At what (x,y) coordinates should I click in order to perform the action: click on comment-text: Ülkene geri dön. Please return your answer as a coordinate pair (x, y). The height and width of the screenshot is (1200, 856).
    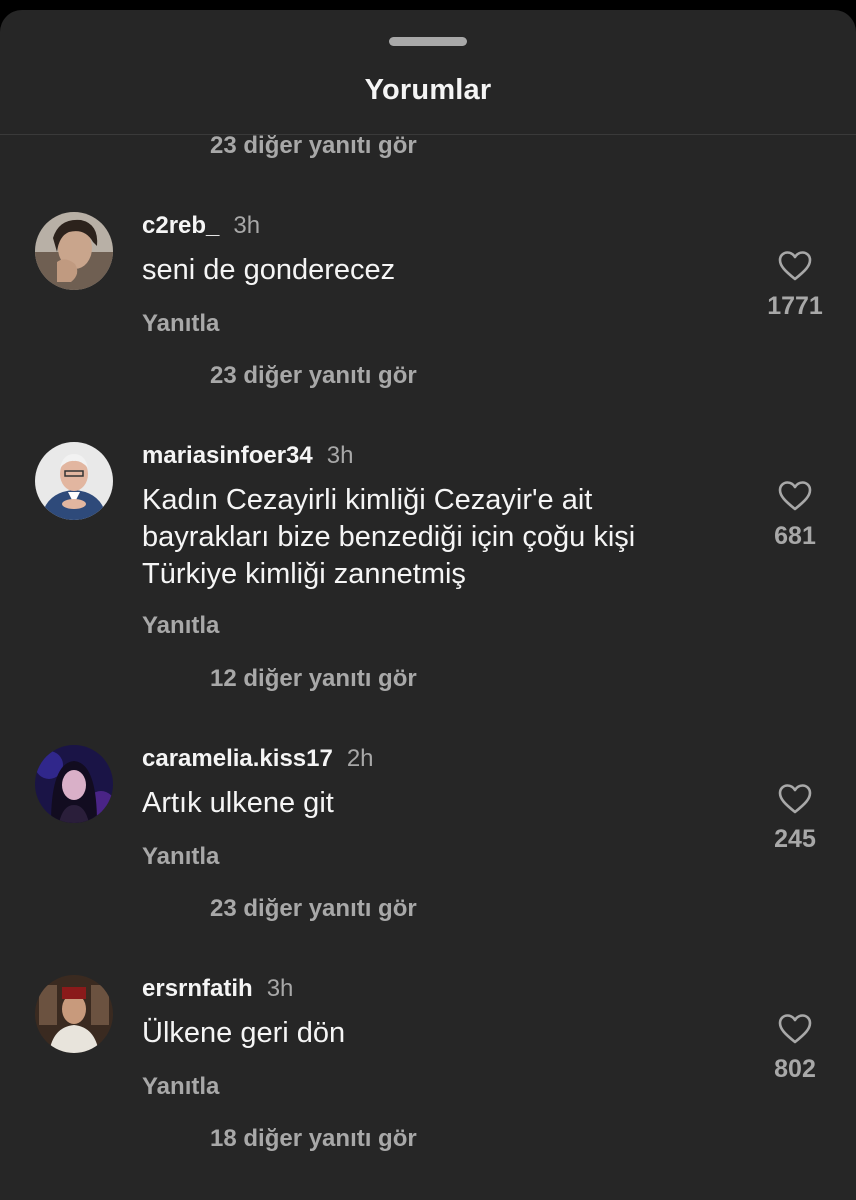
    Looking at the image, I should click on (244, 1033).